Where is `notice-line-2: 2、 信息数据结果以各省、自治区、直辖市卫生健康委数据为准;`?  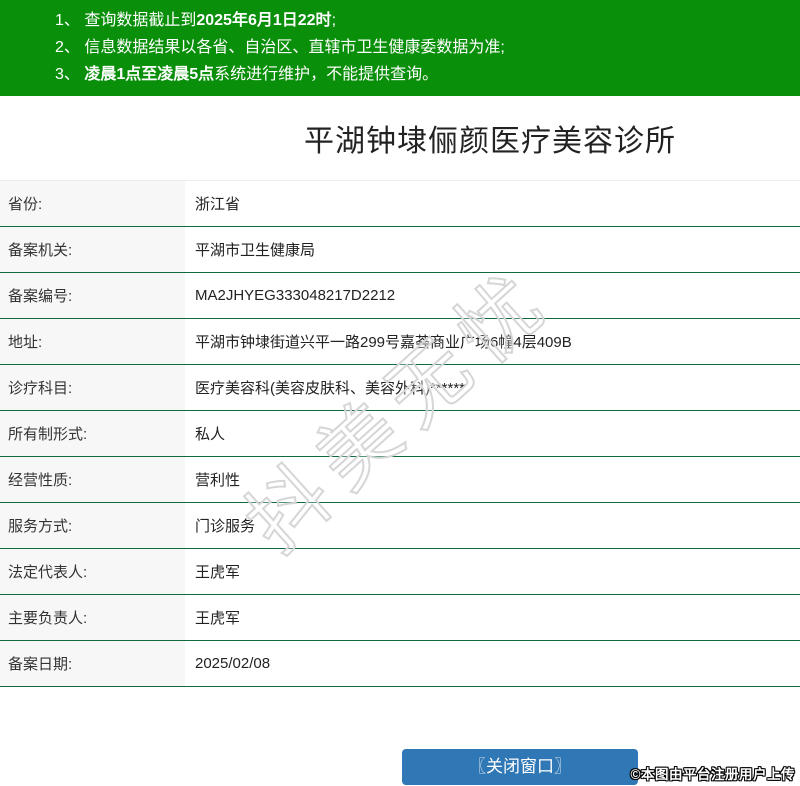
notice-line-2: 2、 信息数据结果以各省、自治区、直辖市卫生健康委数据为准; is located at coordinates (422, 47).